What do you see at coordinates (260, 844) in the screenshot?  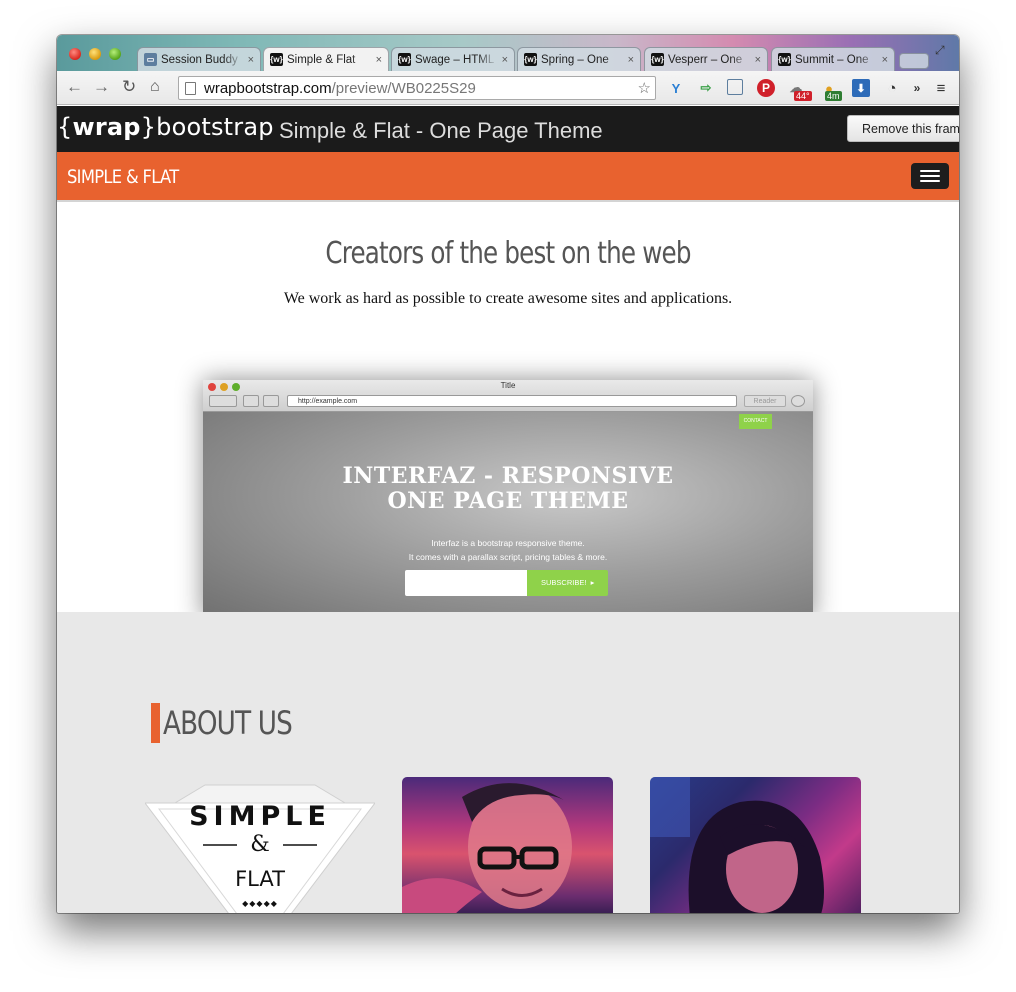 I see `simple-flat-logo: SIMPLE & FLAT ◆◆◆◆◆` at bounding box center [260, 844].